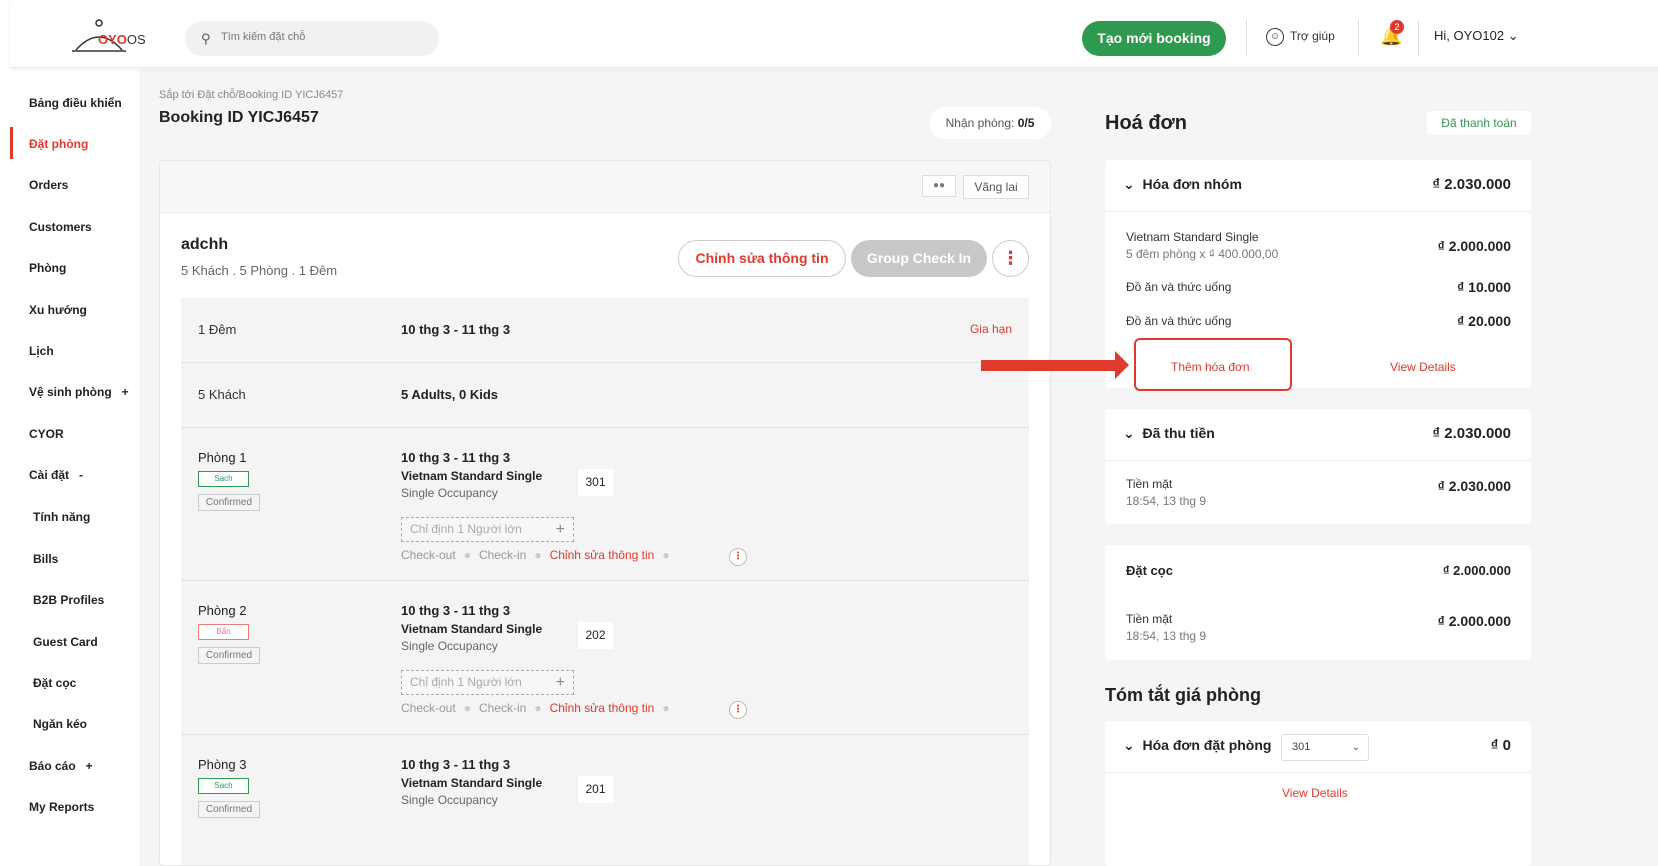 The height and width of the screenshot is (866, 1658). I want to click on edit-info-button: Chỉnh sửa thông tin, so click(762, 258).